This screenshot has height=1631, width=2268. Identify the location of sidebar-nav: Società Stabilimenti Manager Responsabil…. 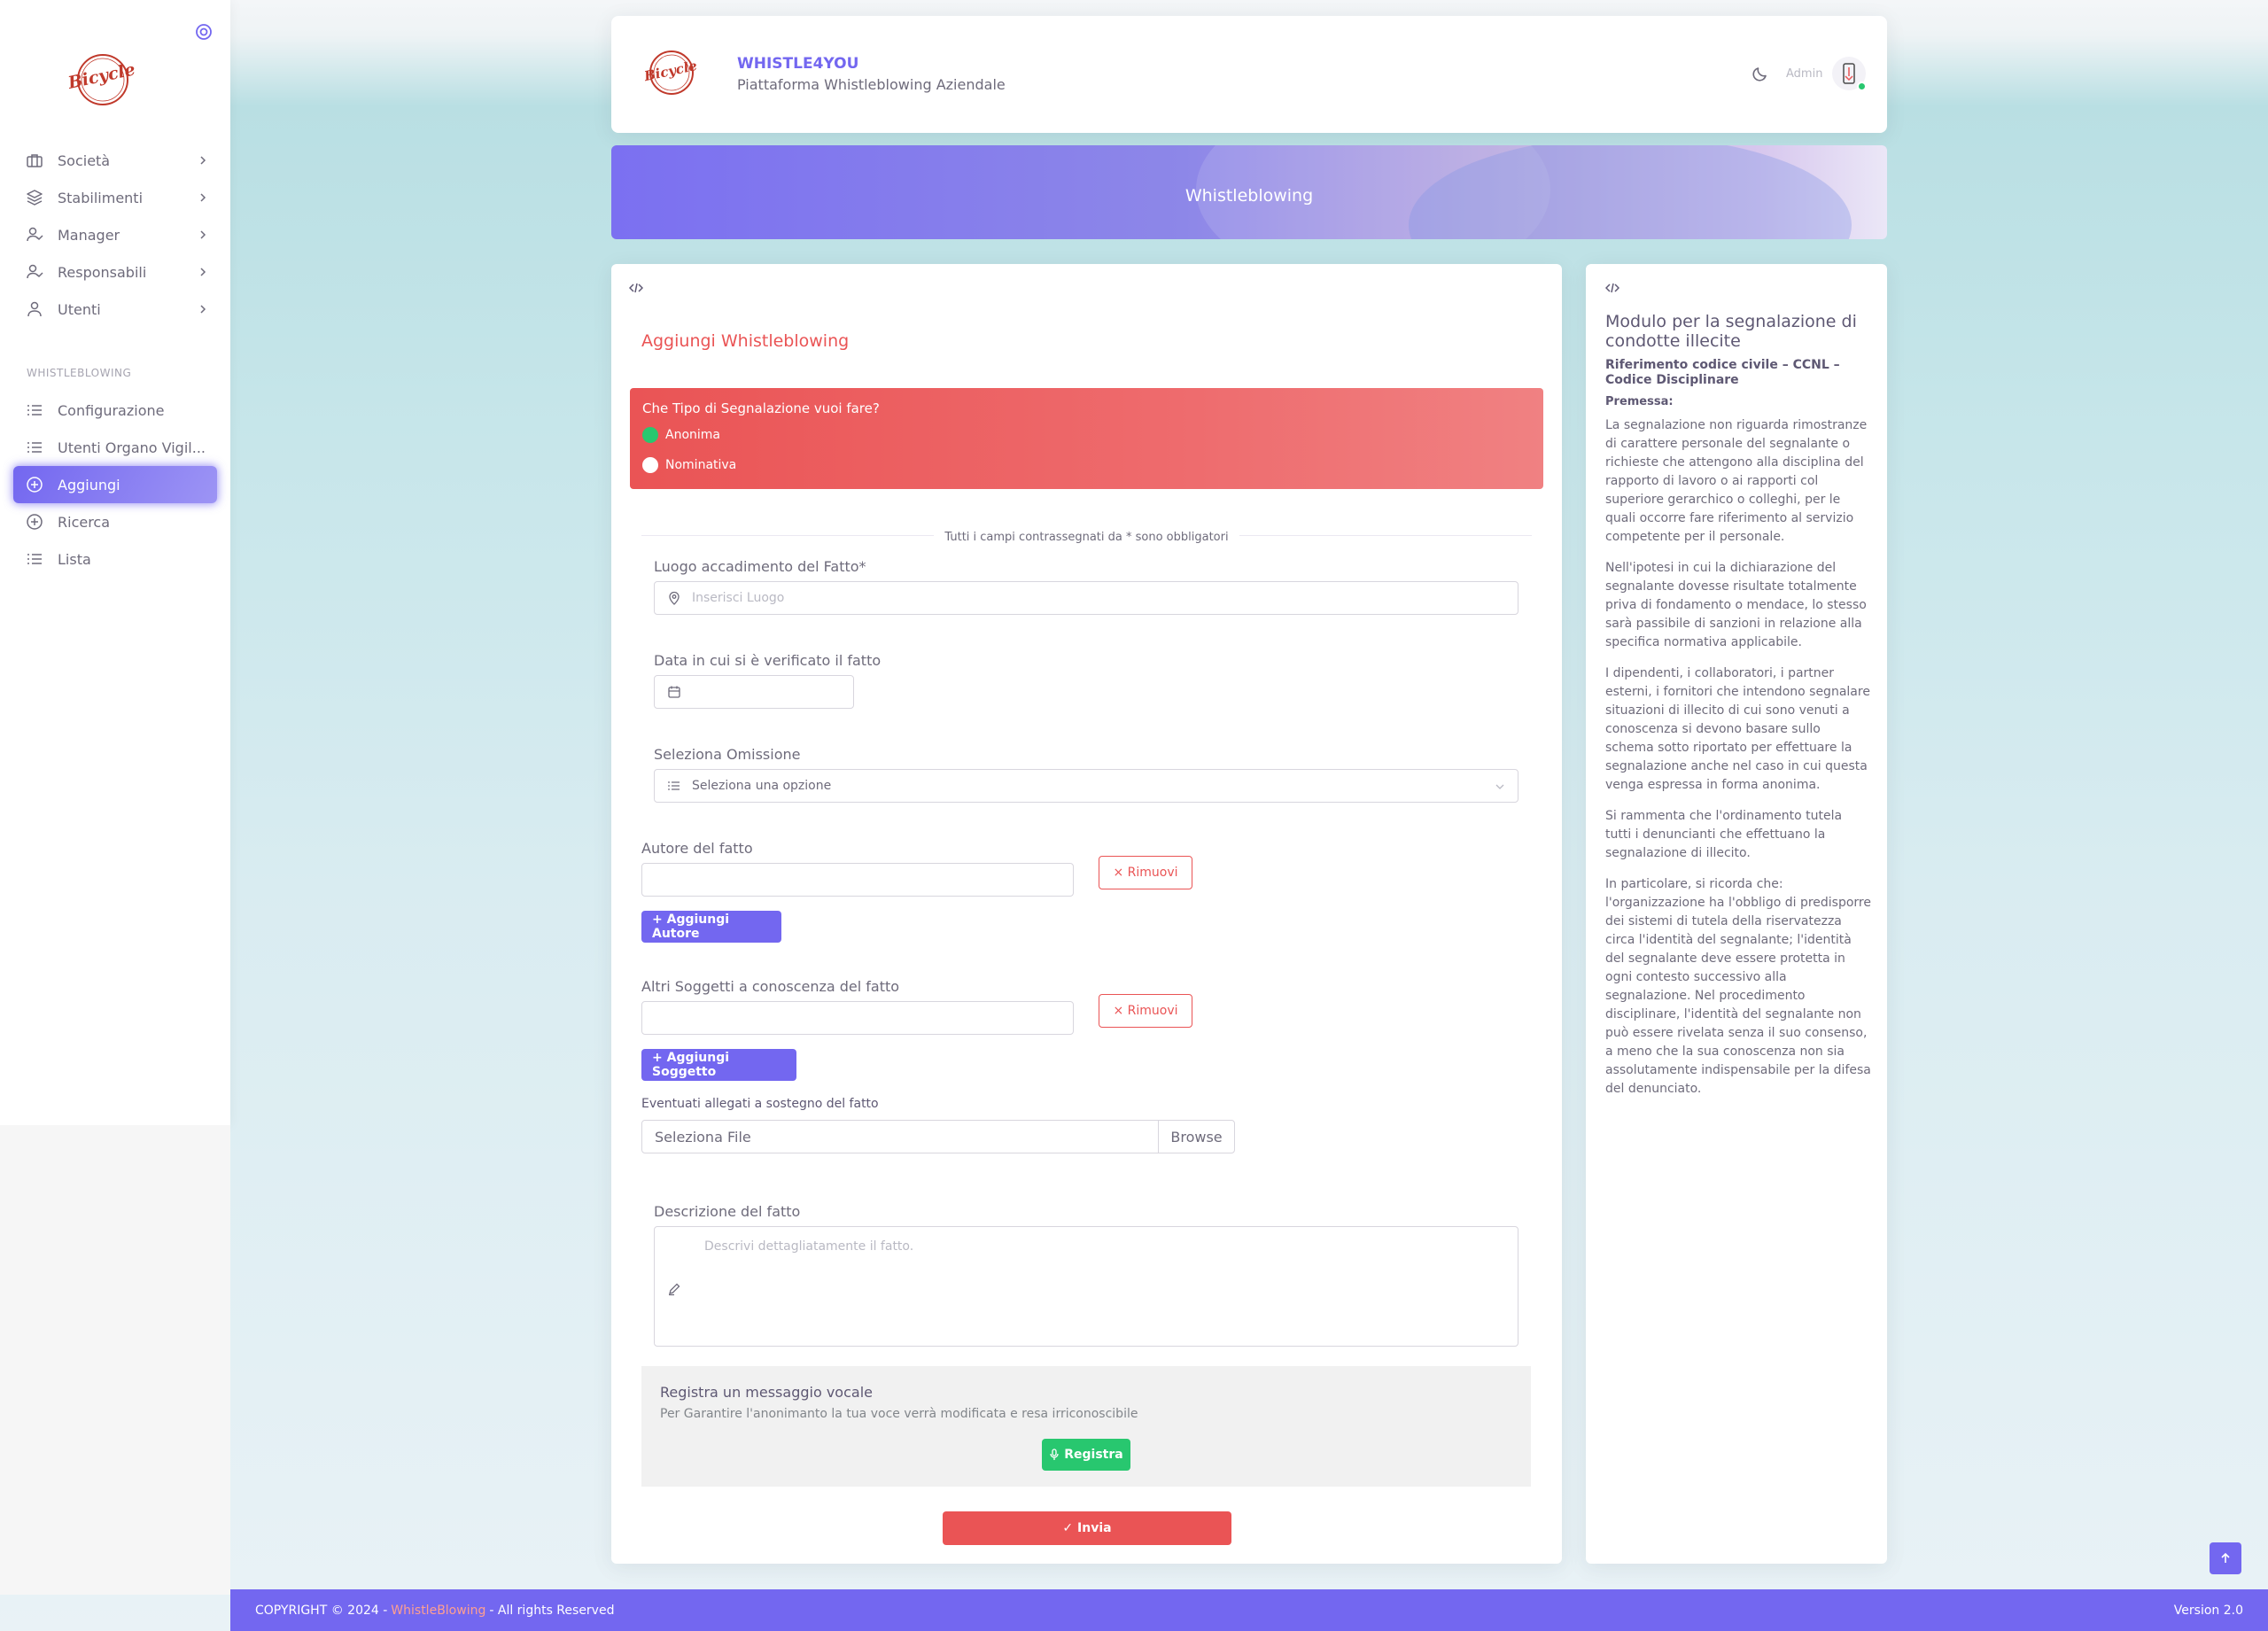
(115, 360).